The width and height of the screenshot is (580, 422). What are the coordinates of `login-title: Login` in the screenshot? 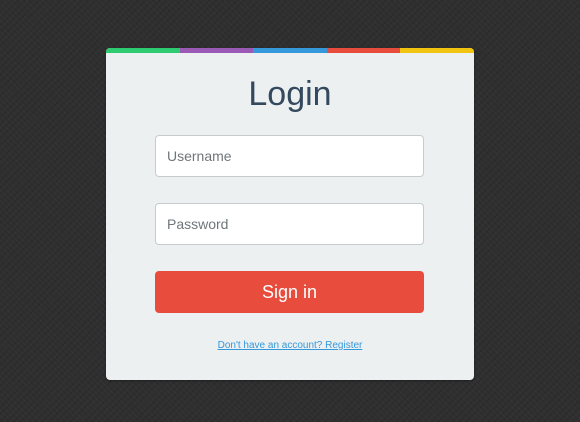 It's located at (290, 94).